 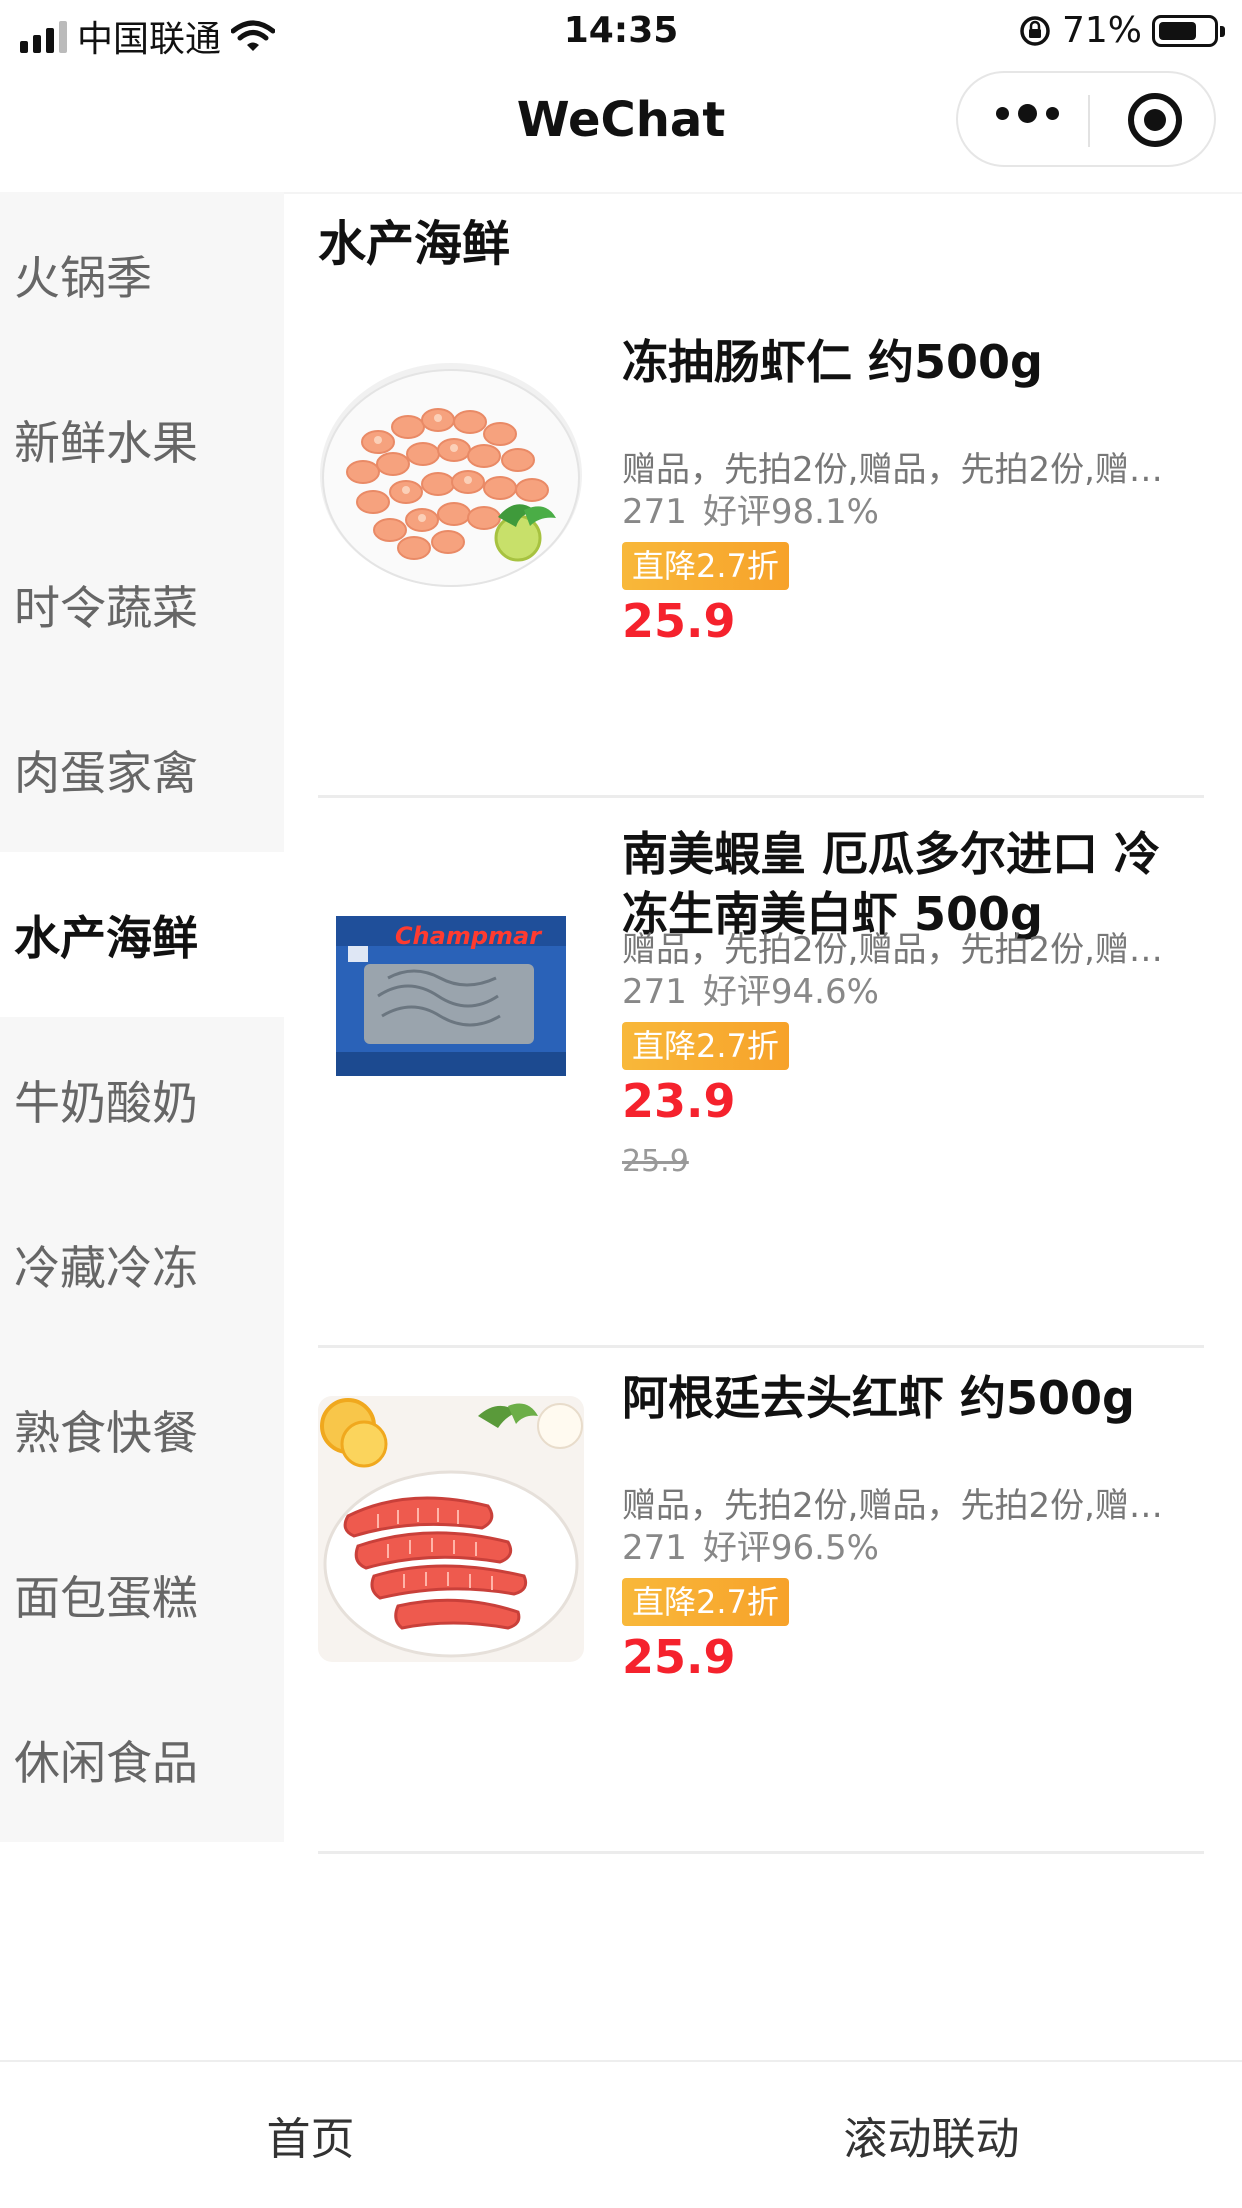 I want to click on sidebar-item-bakery: 面包蛋糕, so click(x=142, y=1594).